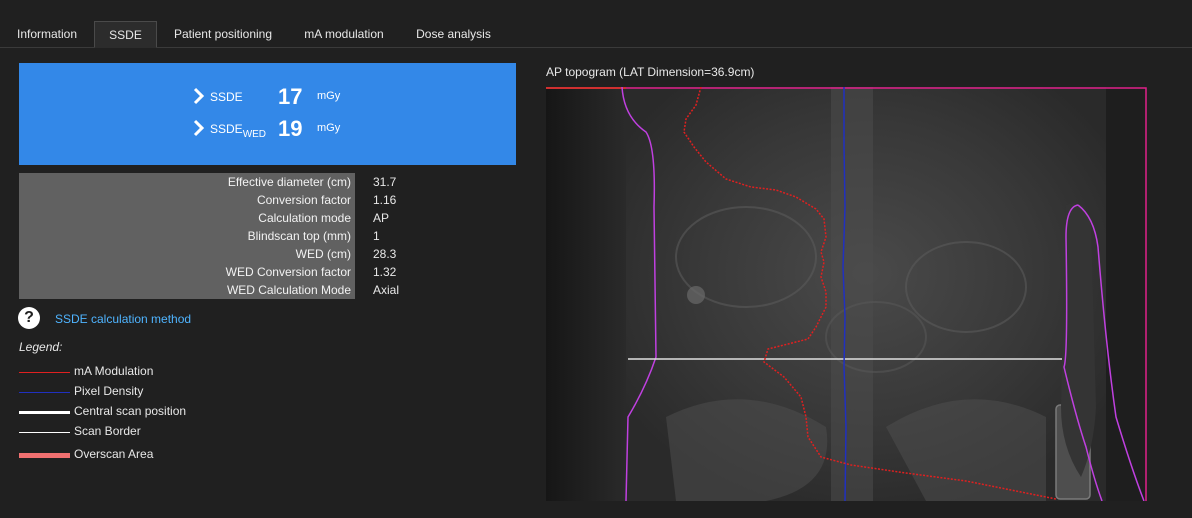 The height and width of the screenshot is (518, 1192). What do you see at coordinates (381, 218) in the screenshot?
I see `param-value: AP` at bounding box center [381, 218].